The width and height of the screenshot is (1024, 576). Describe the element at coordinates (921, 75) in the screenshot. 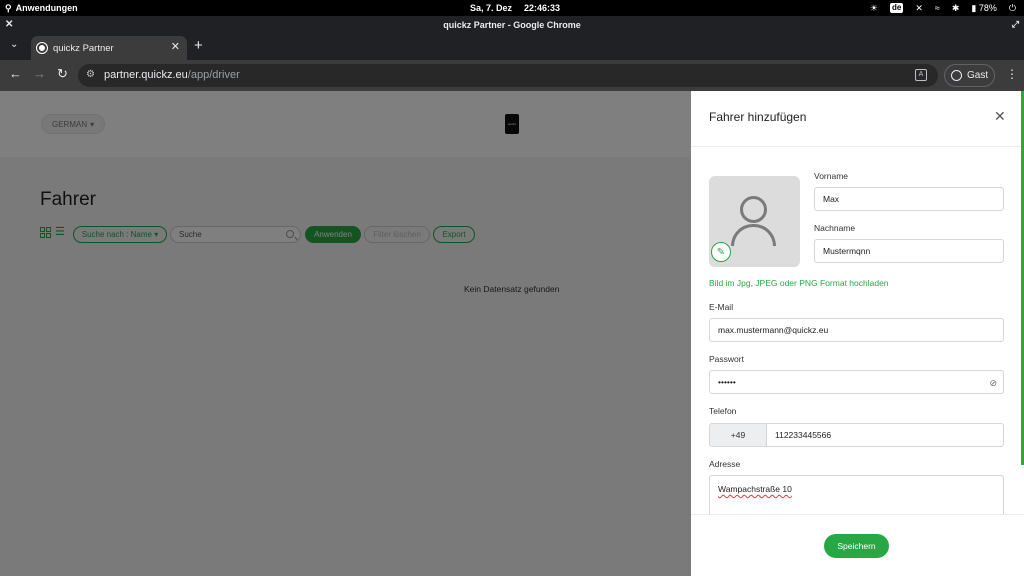

I see `translate-icon: A` at that location.